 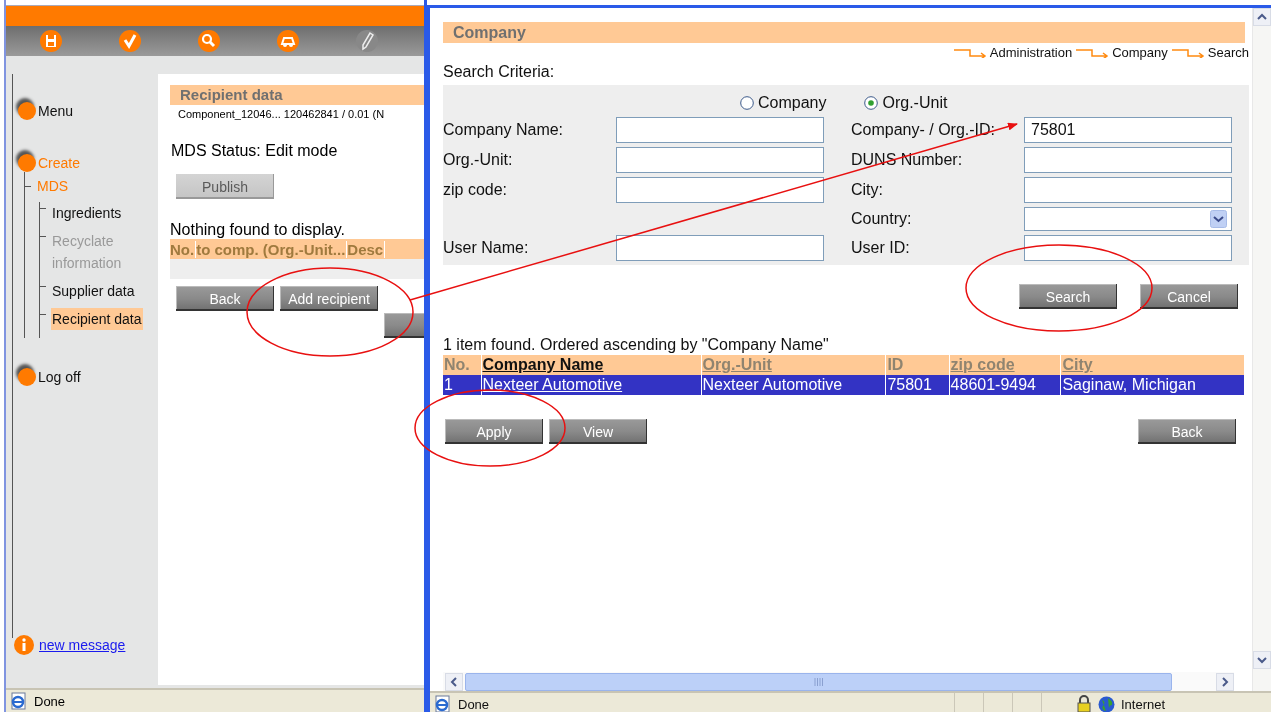 I want to click on field-label: User Name:, so click(x=486, y=248).